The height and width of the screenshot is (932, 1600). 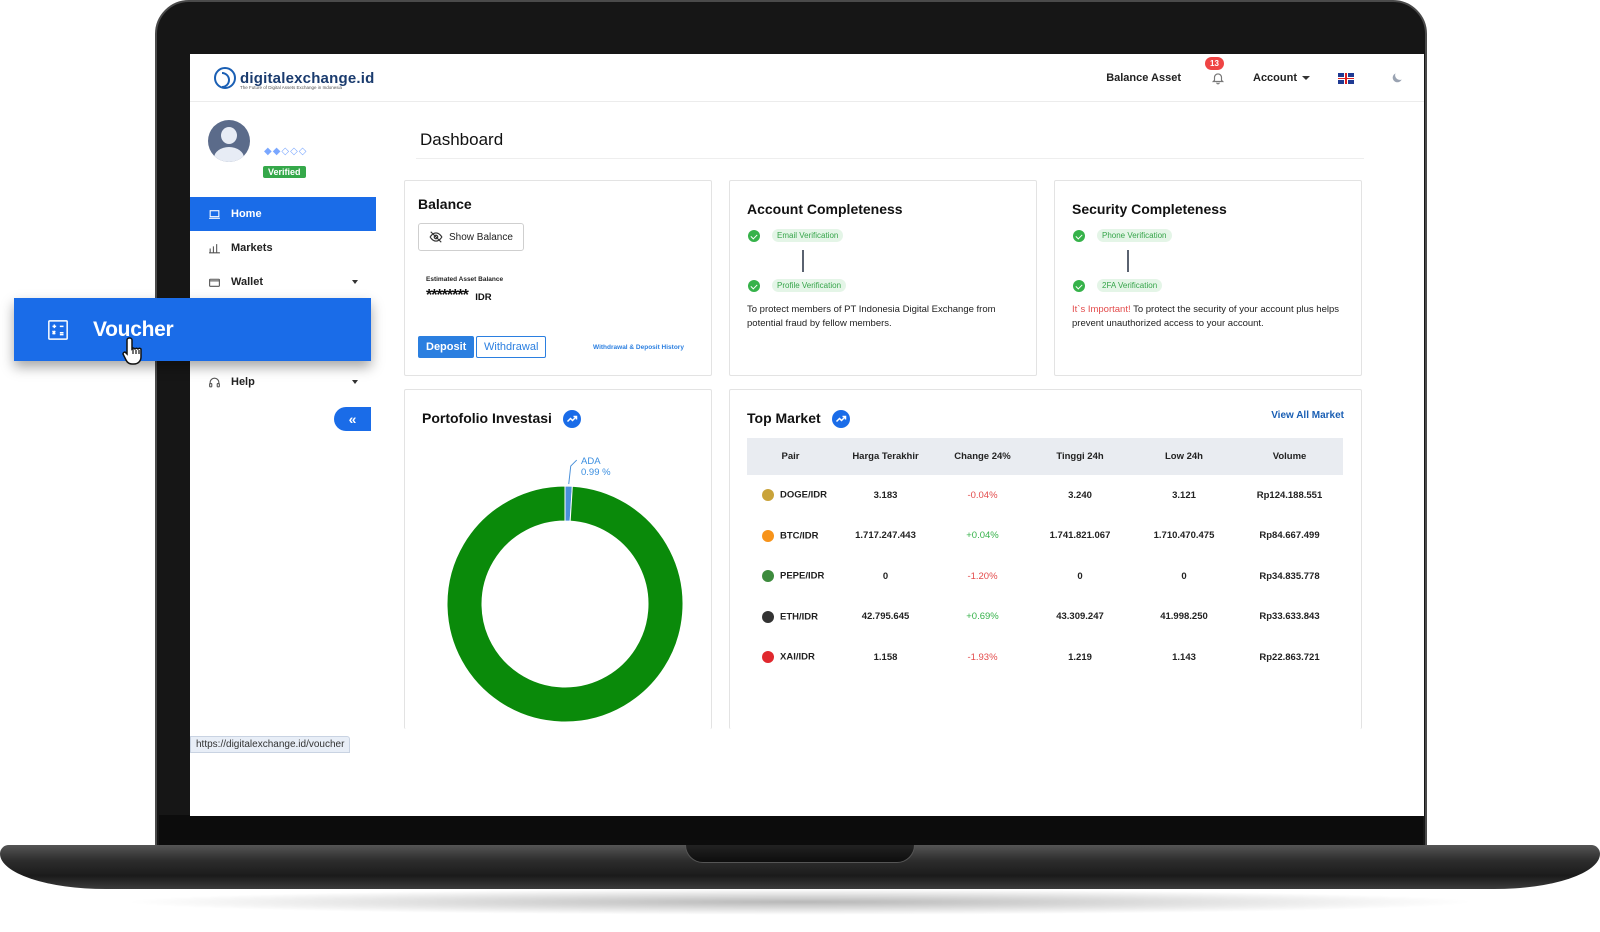 What do you see at coordinates (797, 657) in the screenshot?
I see `pair-label: XAI/IDR` at bounding box center [797, 657].